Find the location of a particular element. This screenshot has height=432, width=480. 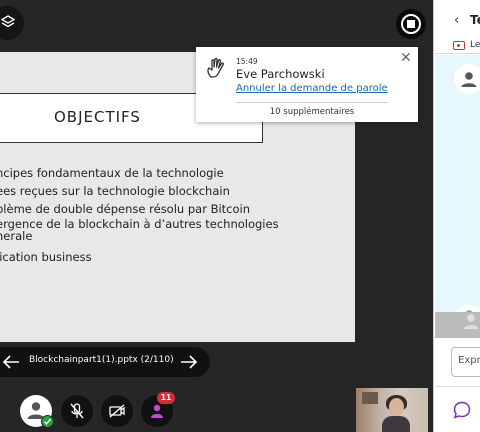

notification-time: 15:49 is located at coordinates (247, 61).